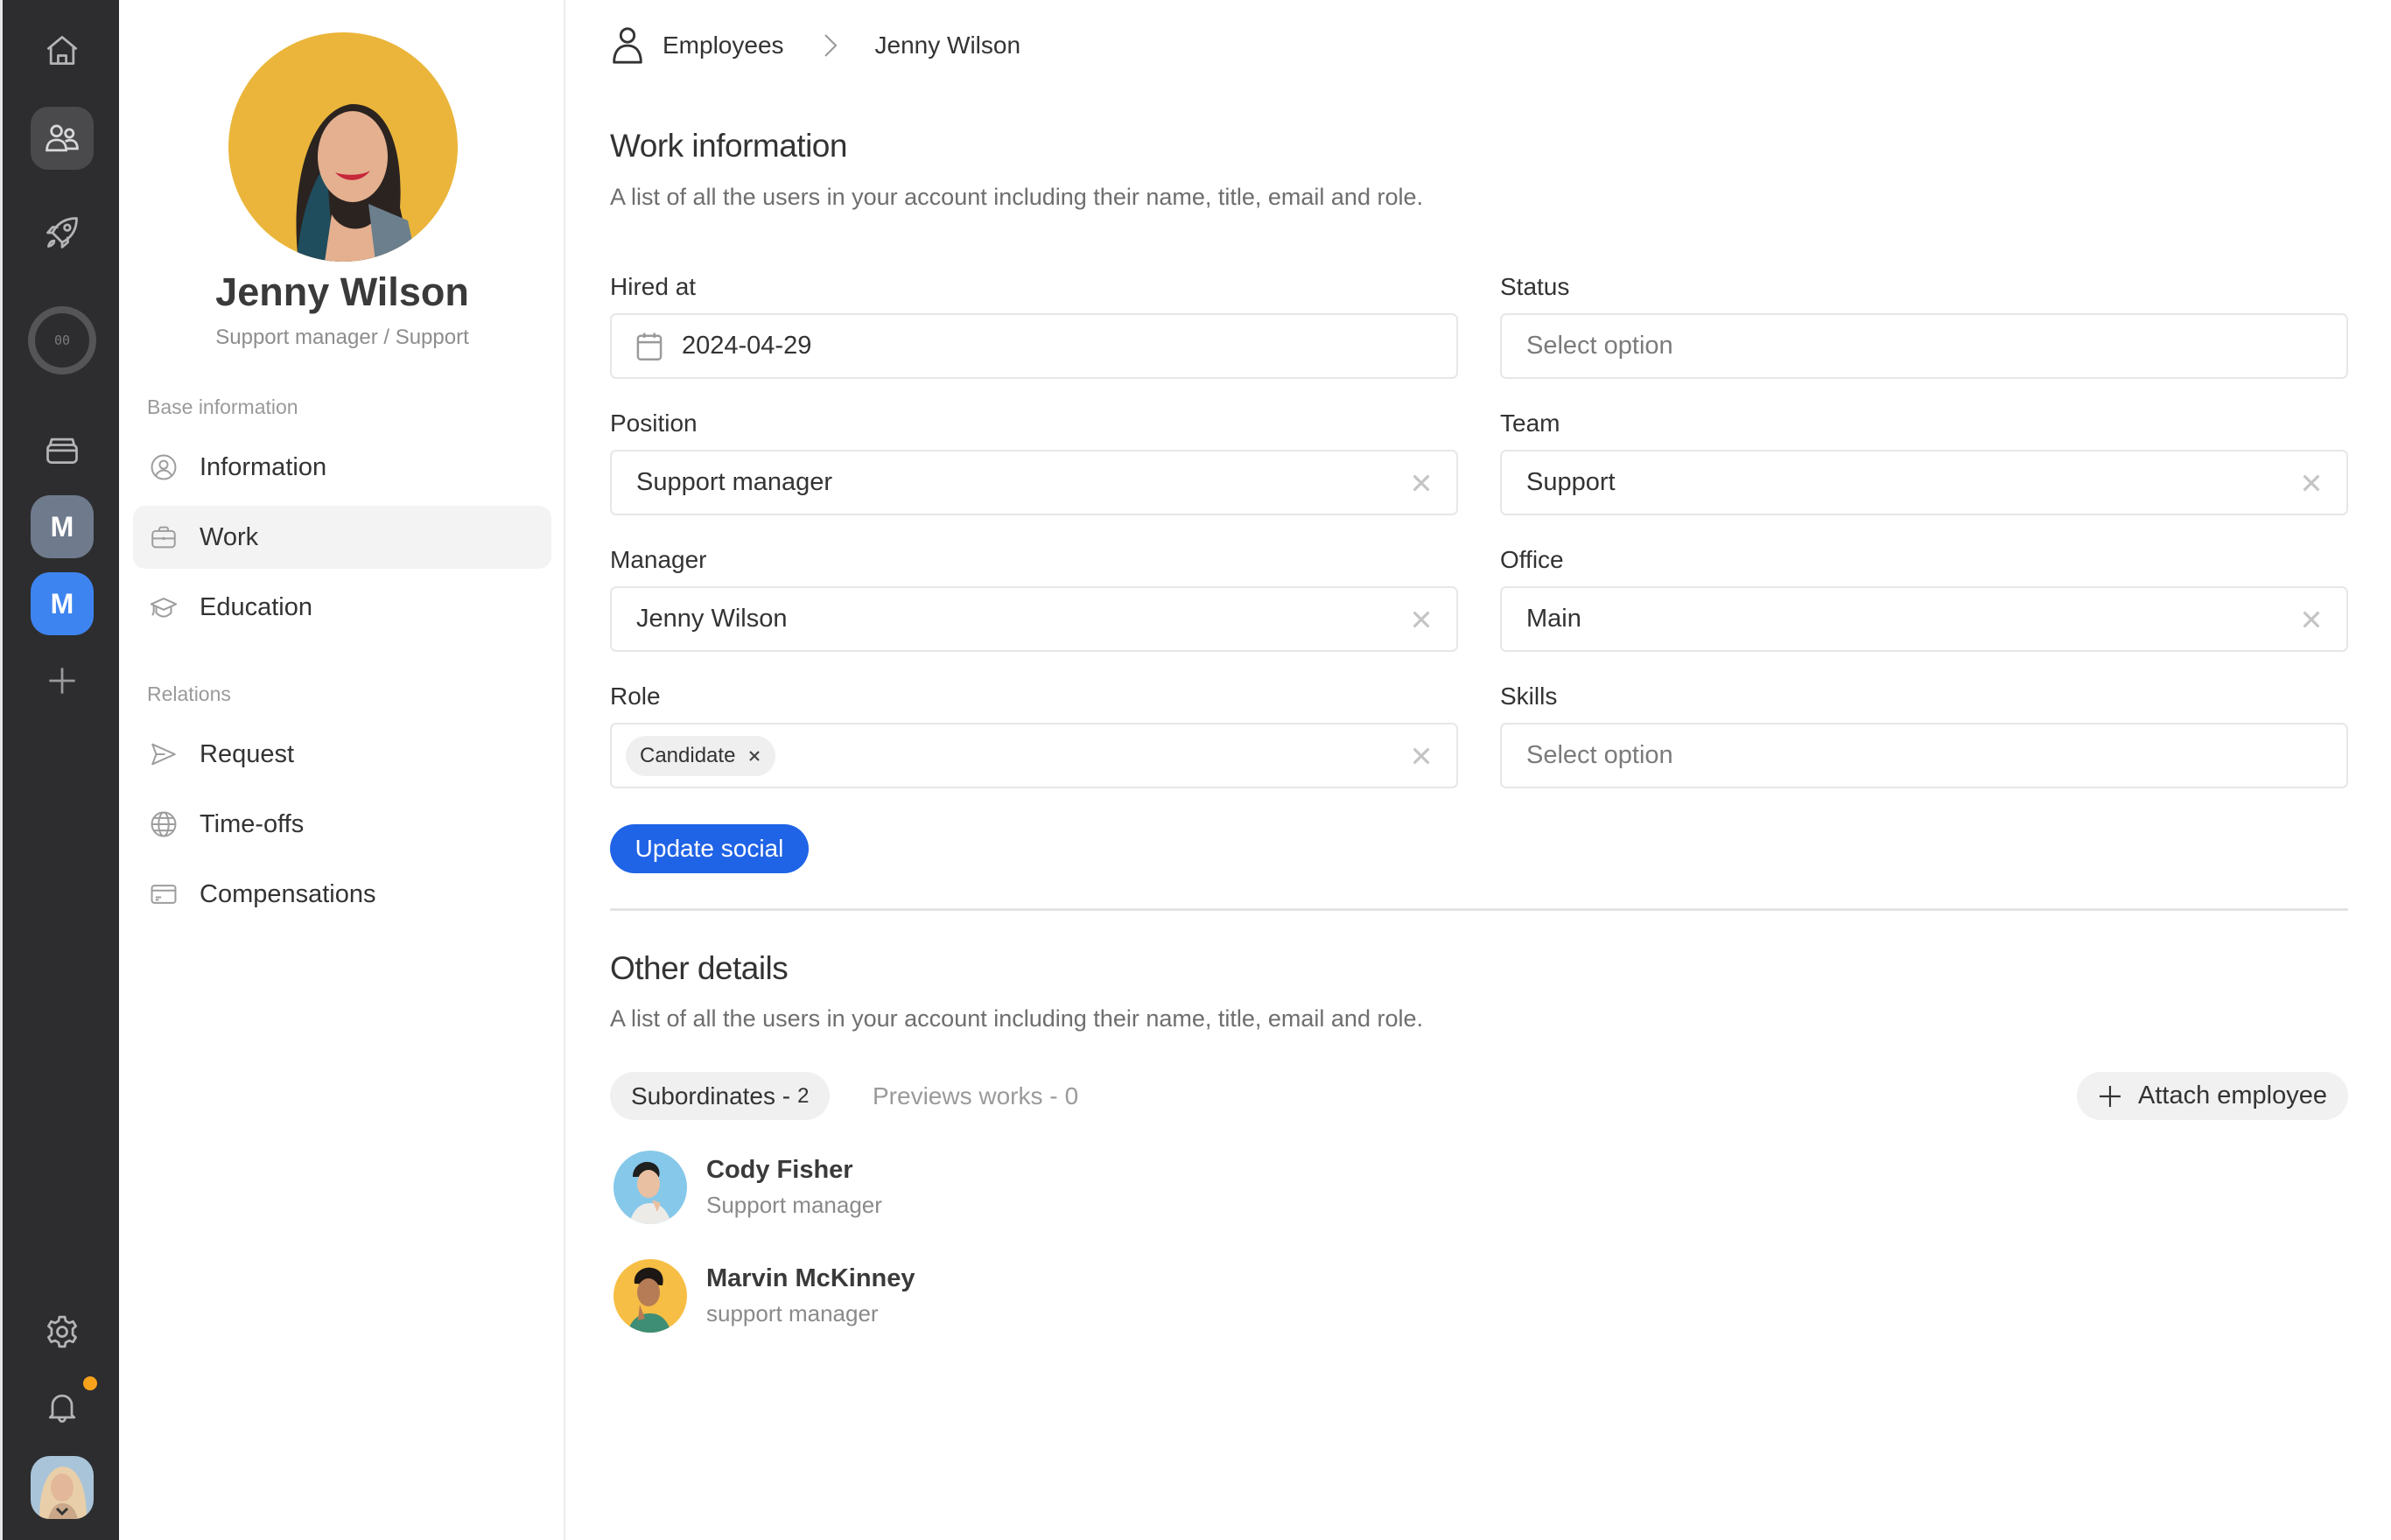  What do you see at coordinates (779, 1170) in the screenshot?
I see `person-name: Cody Fisher` at bounding box center [779, 1170].